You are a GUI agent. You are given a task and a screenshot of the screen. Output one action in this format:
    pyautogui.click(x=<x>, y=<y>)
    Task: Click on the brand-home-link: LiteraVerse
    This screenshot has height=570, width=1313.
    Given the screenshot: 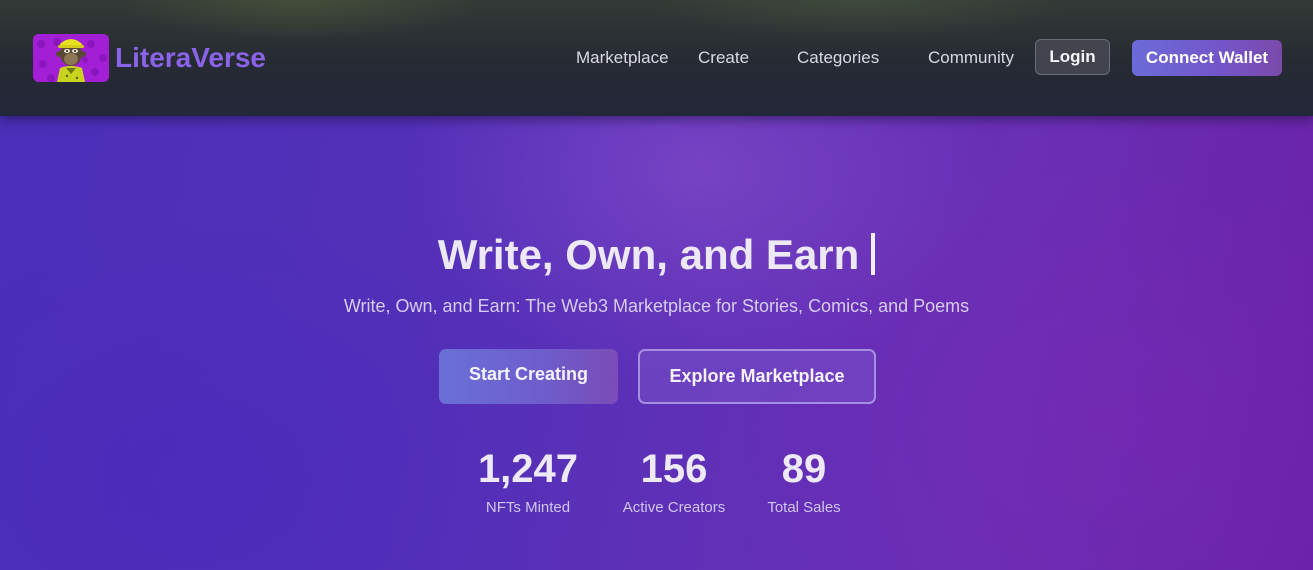 What is the action you would take?
    pyautogui.click(x=149, y=58)
    